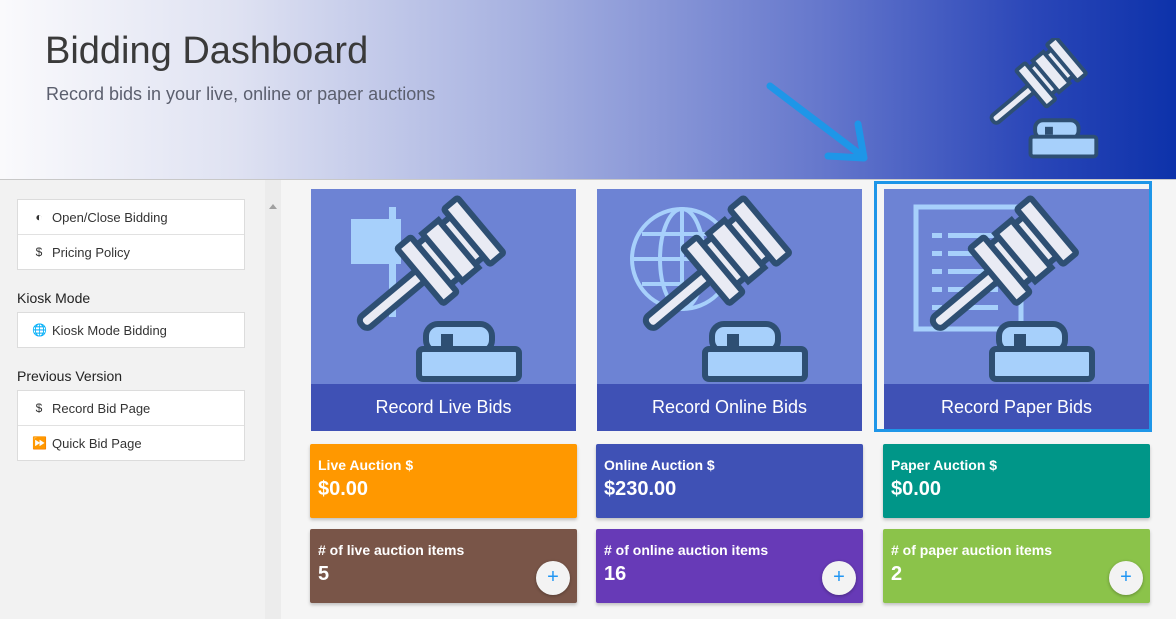 This screenshot has height=619, width=1176. Describe the element at coordinates (839, 578) in the screenshot. I see `add-online-item-button: +` at that location.